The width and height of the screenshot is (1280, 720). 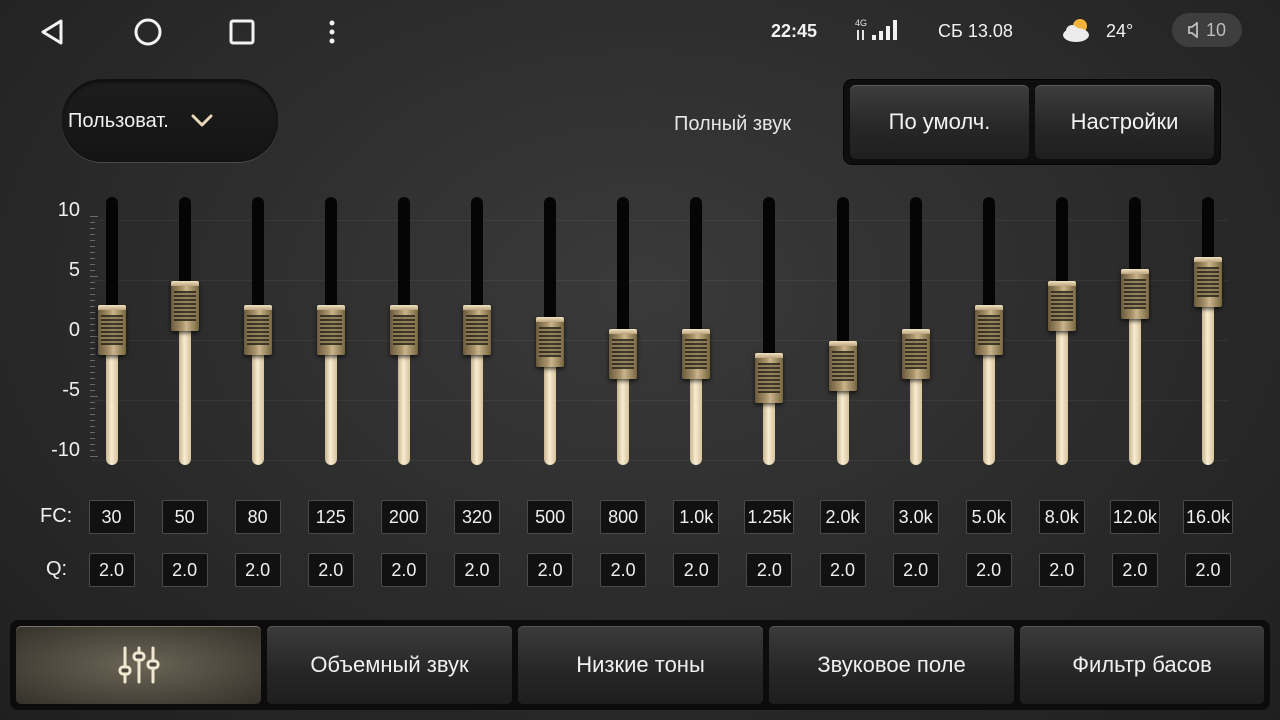 What do you see at coordinates (842, 517) in the screenshot?
I see `fc-value-box: 2.0k` at bounding box center [842, 517].